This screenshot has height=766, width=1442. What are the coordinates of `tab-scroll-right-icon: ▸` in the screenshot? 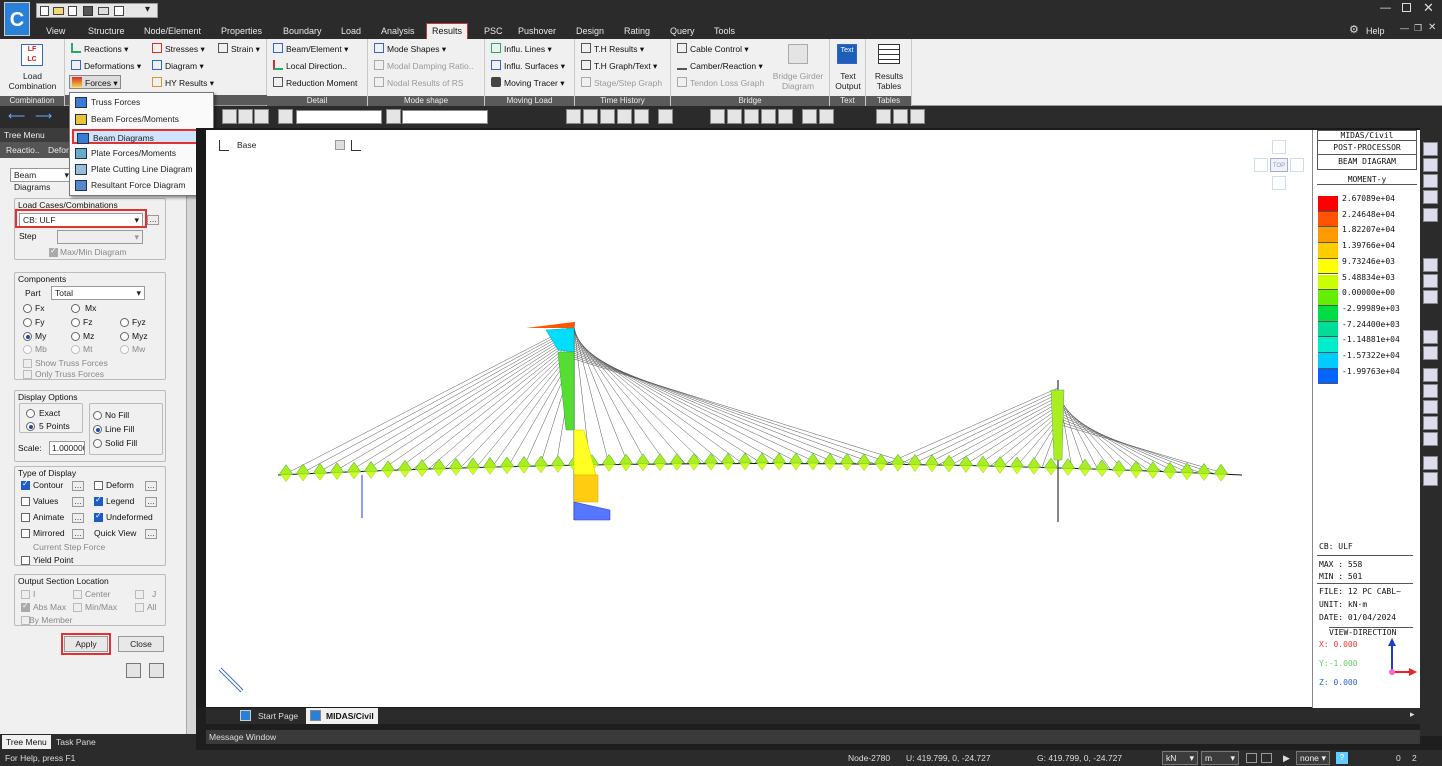 It's located at (1412, 714).